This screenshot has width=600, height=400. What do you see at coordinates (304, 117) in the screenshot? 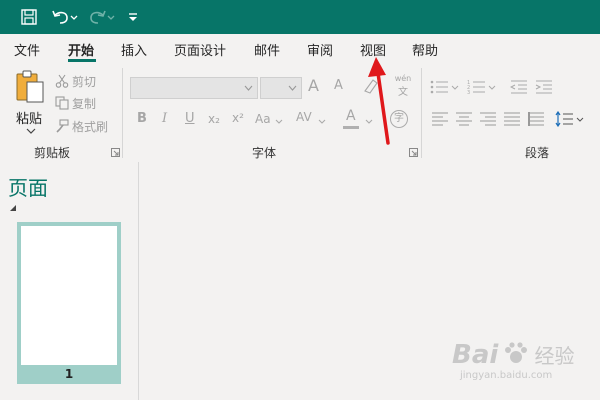
I see `character-spacing-button: AV` at bounding box center [304, 117].